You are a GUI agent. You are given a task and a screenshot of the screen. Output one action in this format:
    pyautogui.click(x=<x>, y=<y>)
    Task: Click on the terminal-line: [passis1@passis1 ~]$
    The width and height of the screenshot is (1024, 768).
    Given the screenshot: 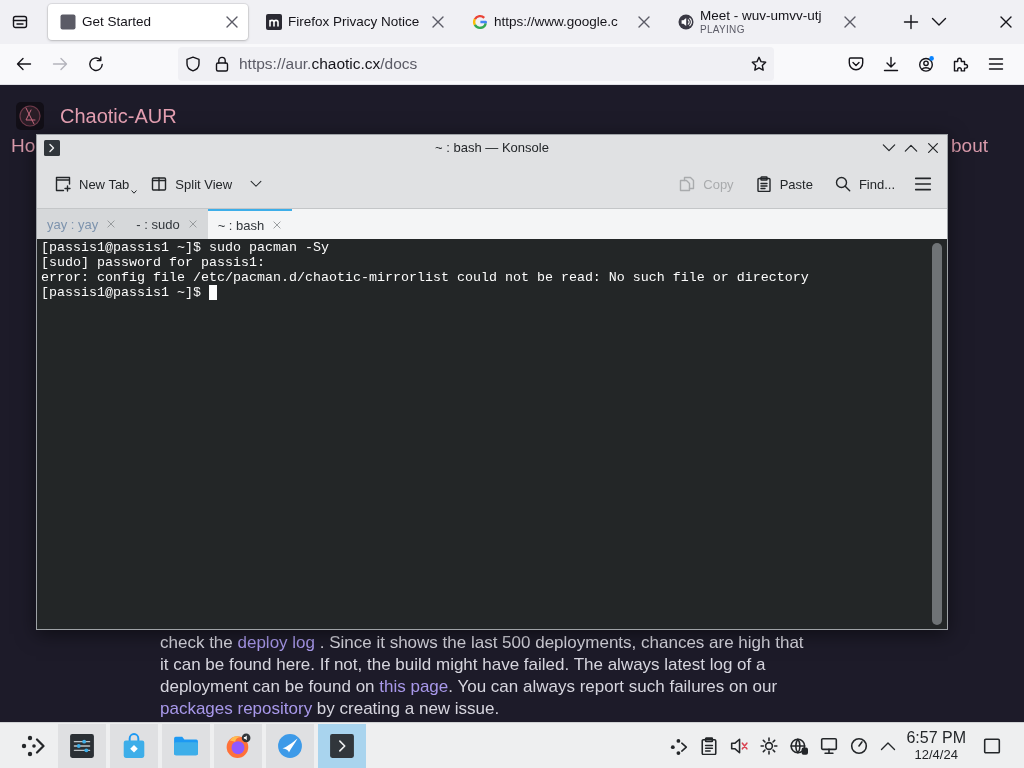 What is the action you would take?
    pyautogui.click(x=121, y=292)
    